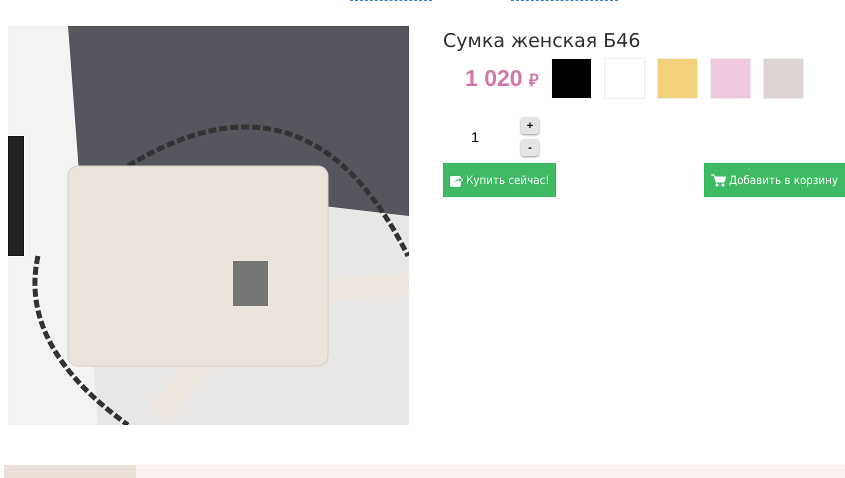  What do you see at coordinates (530, 147) in the screenshot?
I see `decrement-button: -` at bounding box center [530, 147].